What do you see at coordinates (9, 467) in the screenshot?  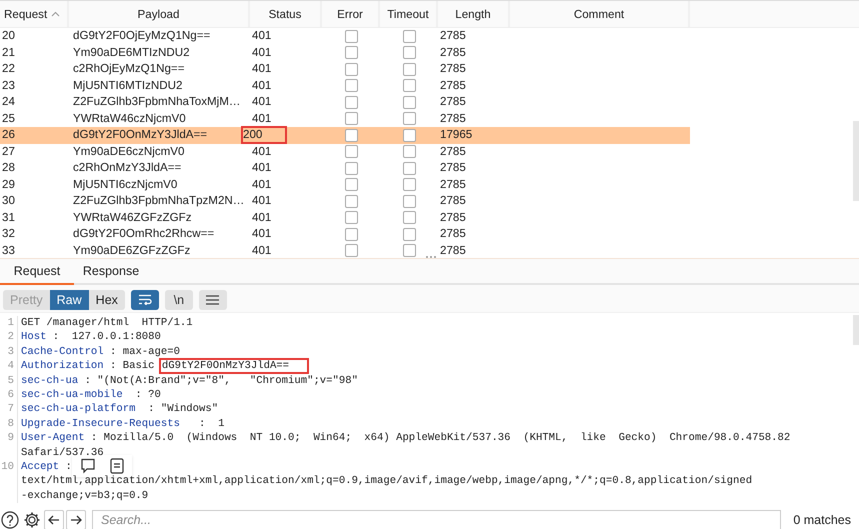 I see `line-number: 10` at bounding box center [9, 467].